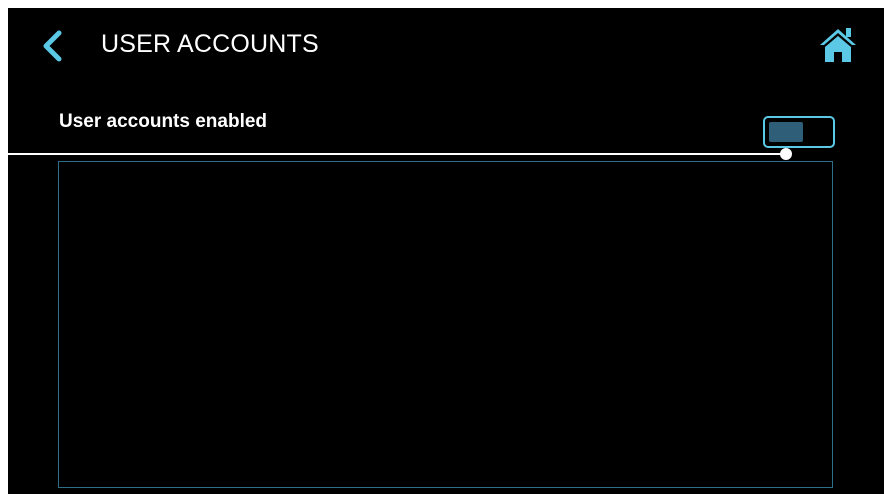 This screenshot has height=494, width=884. Describe the element at coordinates (163, 121) in the screenshot. I see `user-accounts-enabled-label: User accounts enabled` at that location.